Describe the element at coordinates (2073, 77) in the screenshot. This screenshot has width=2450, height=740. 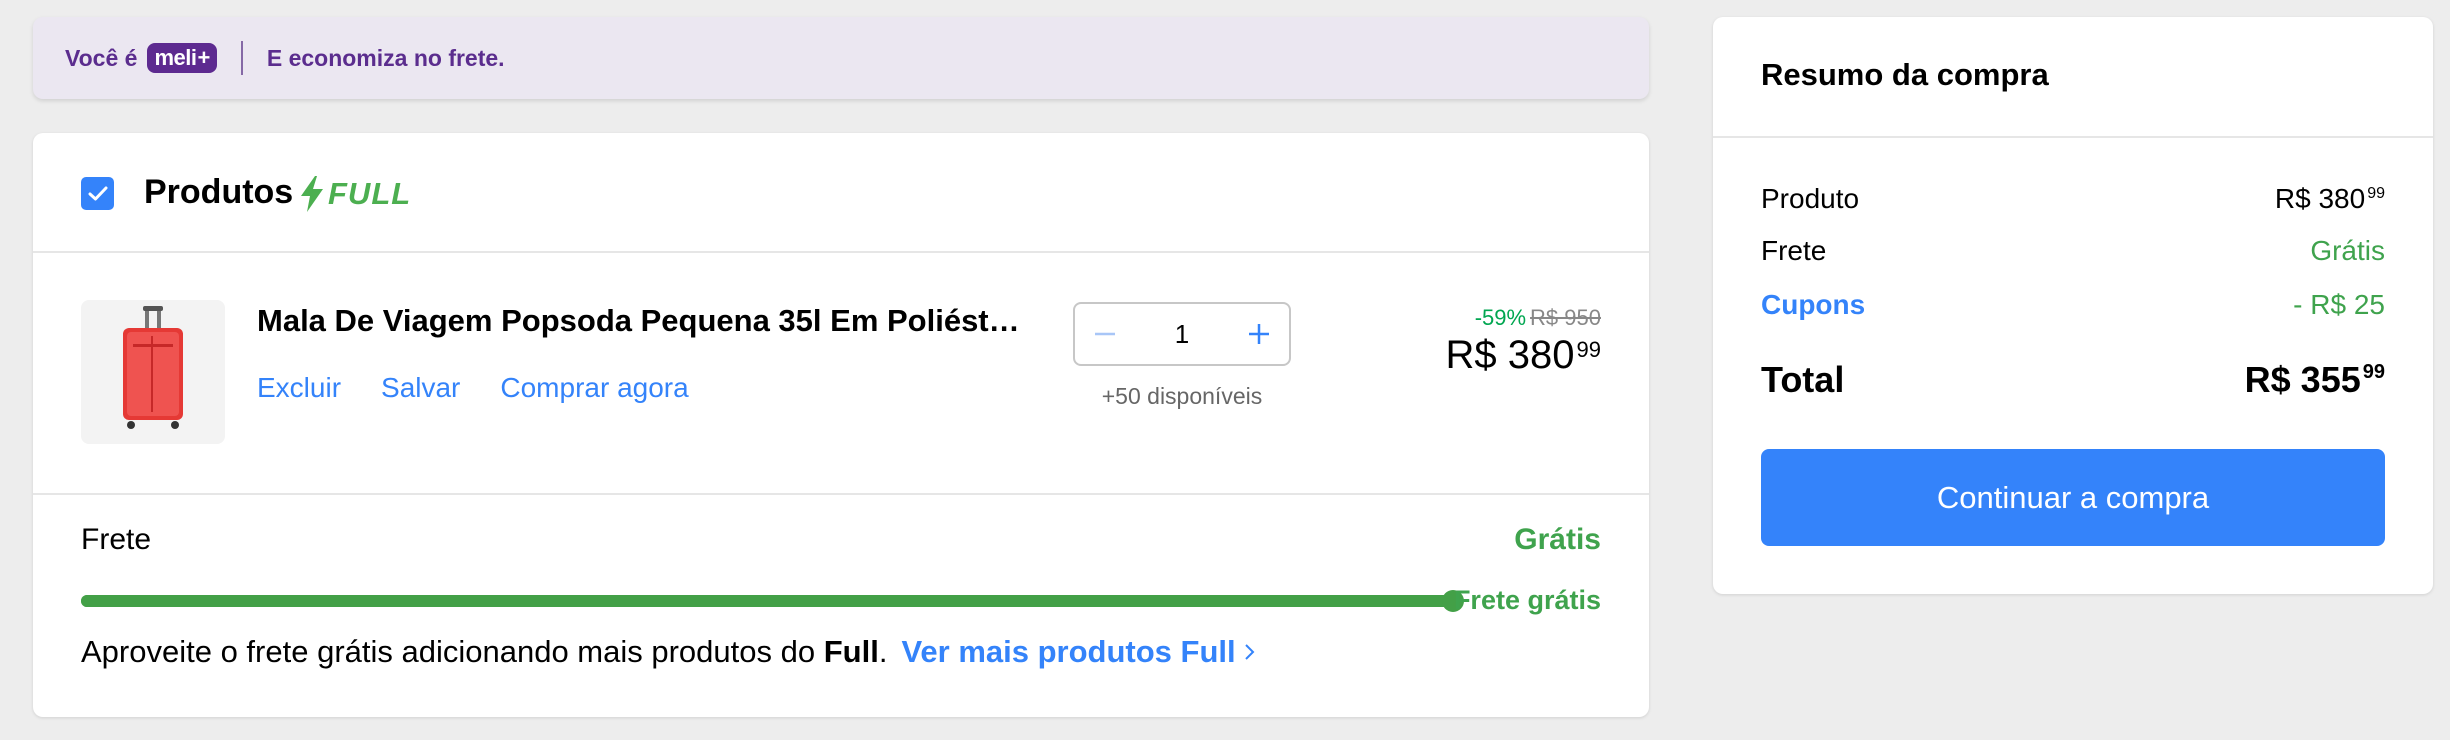
I see `summary-header: Resumo da compra` at that location.